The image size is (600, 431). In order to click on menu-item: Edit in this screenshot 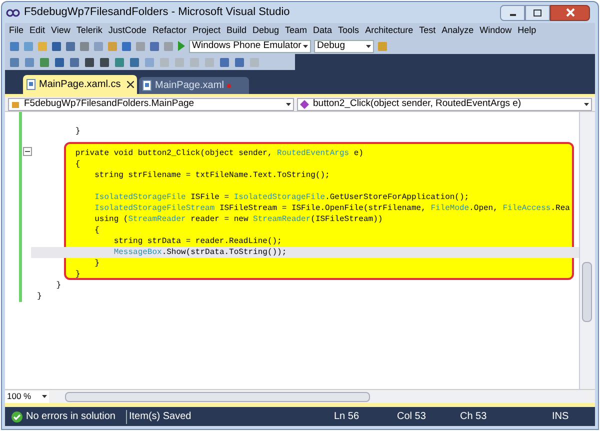, I will do `click(38, 31)`.